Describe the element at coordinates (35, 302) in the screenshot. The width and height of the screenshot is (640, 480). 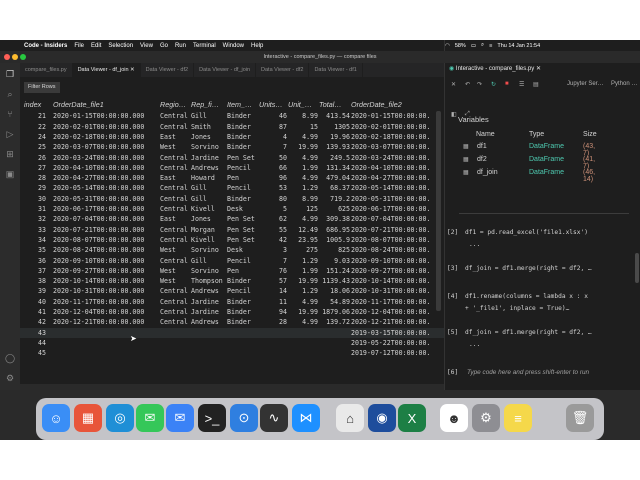
I see `table-cell: 40` at that location.